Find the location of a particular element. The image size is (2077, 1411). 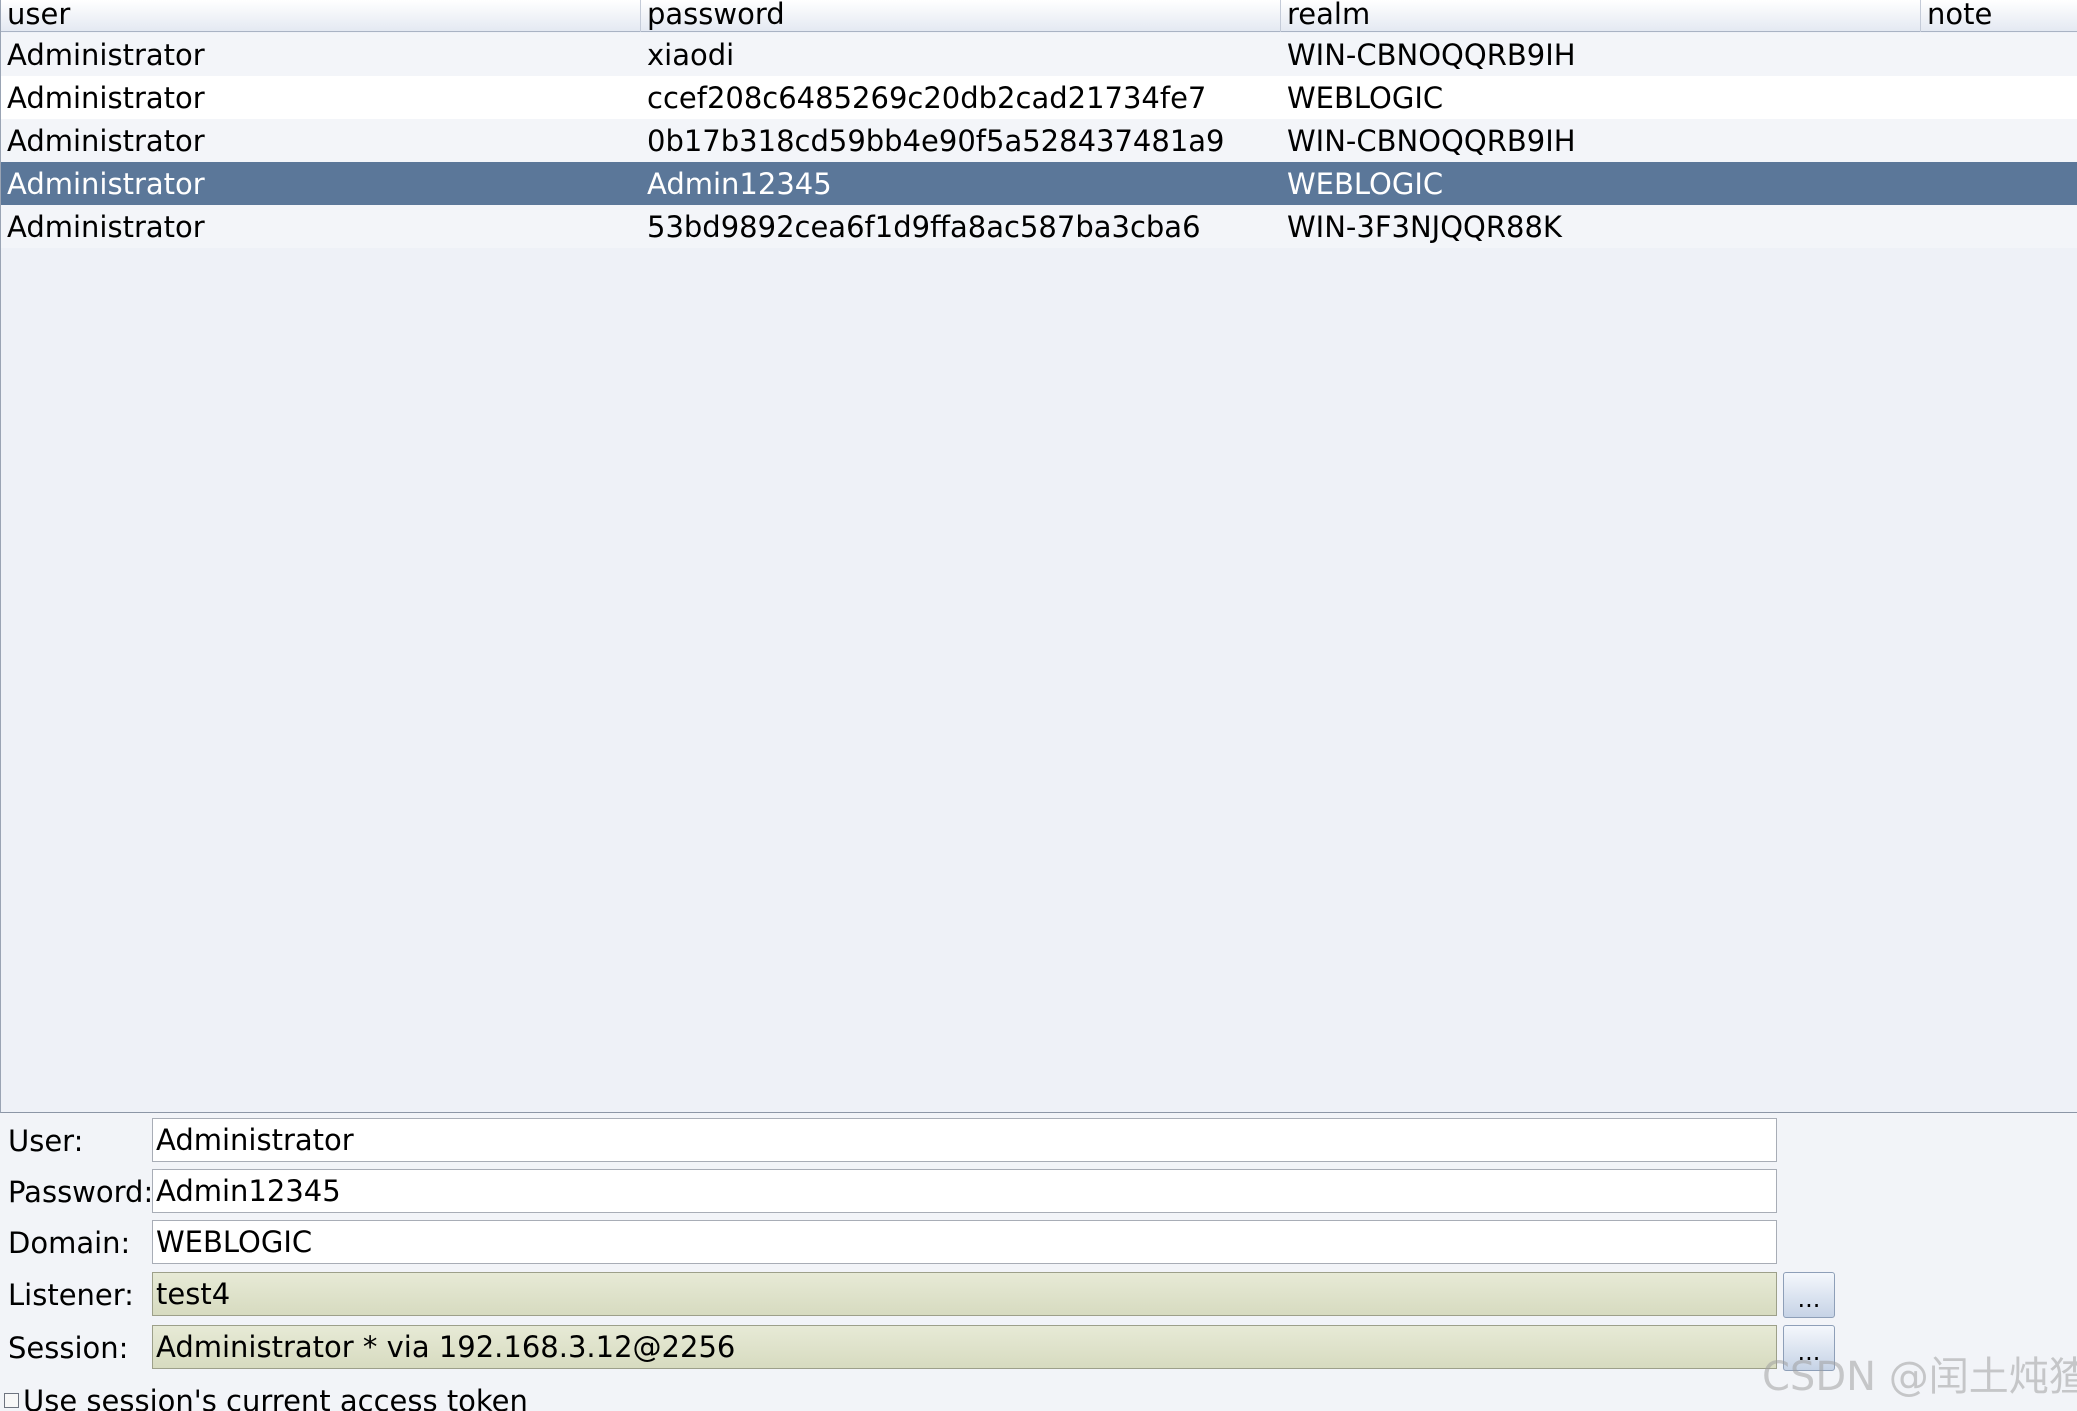

column-header-note: note is located at coordinates (1999, 16).